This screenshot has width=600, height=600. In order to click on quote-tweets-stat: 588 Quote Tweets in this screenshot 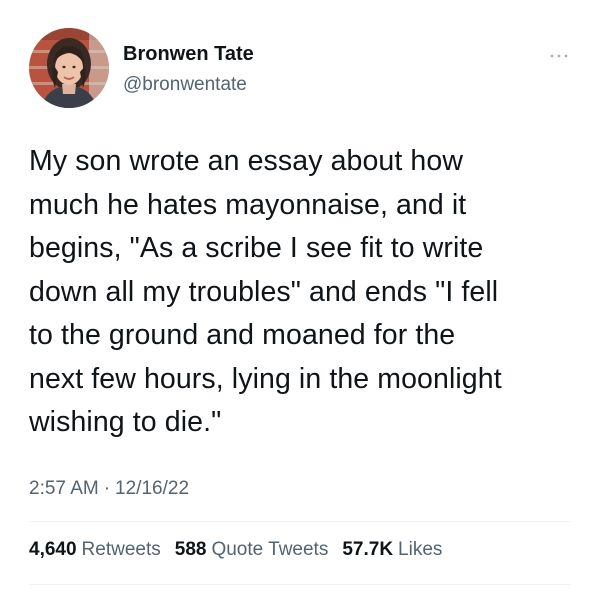, I will do `click(252, 550)`.